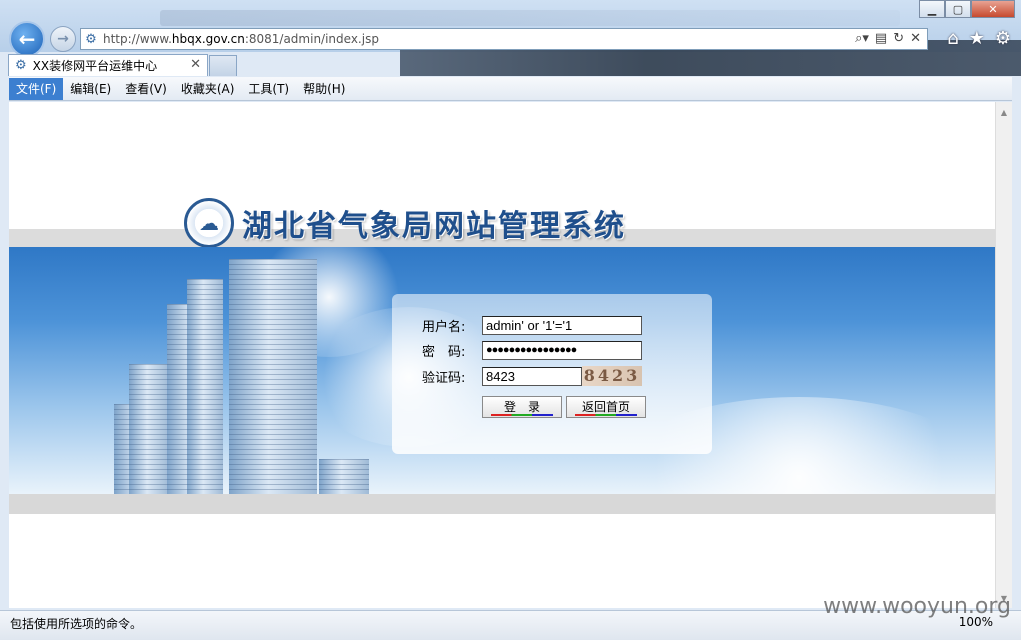 The width and height of the screenshot is (1021, 640). Describe the element at coordinates (444, 352) in the screenshot. I see `password-label: 密 码:` at that location.